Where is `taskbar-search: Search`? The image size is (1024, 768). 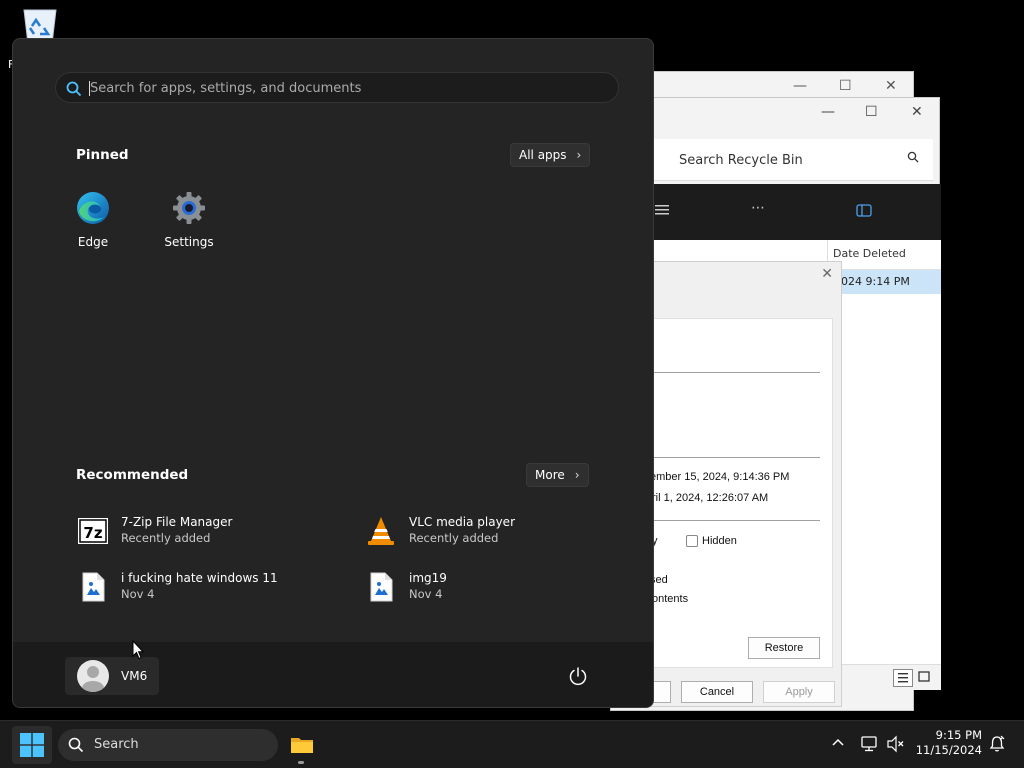 taskbar-search: Search is located at coordinates (168, 745).